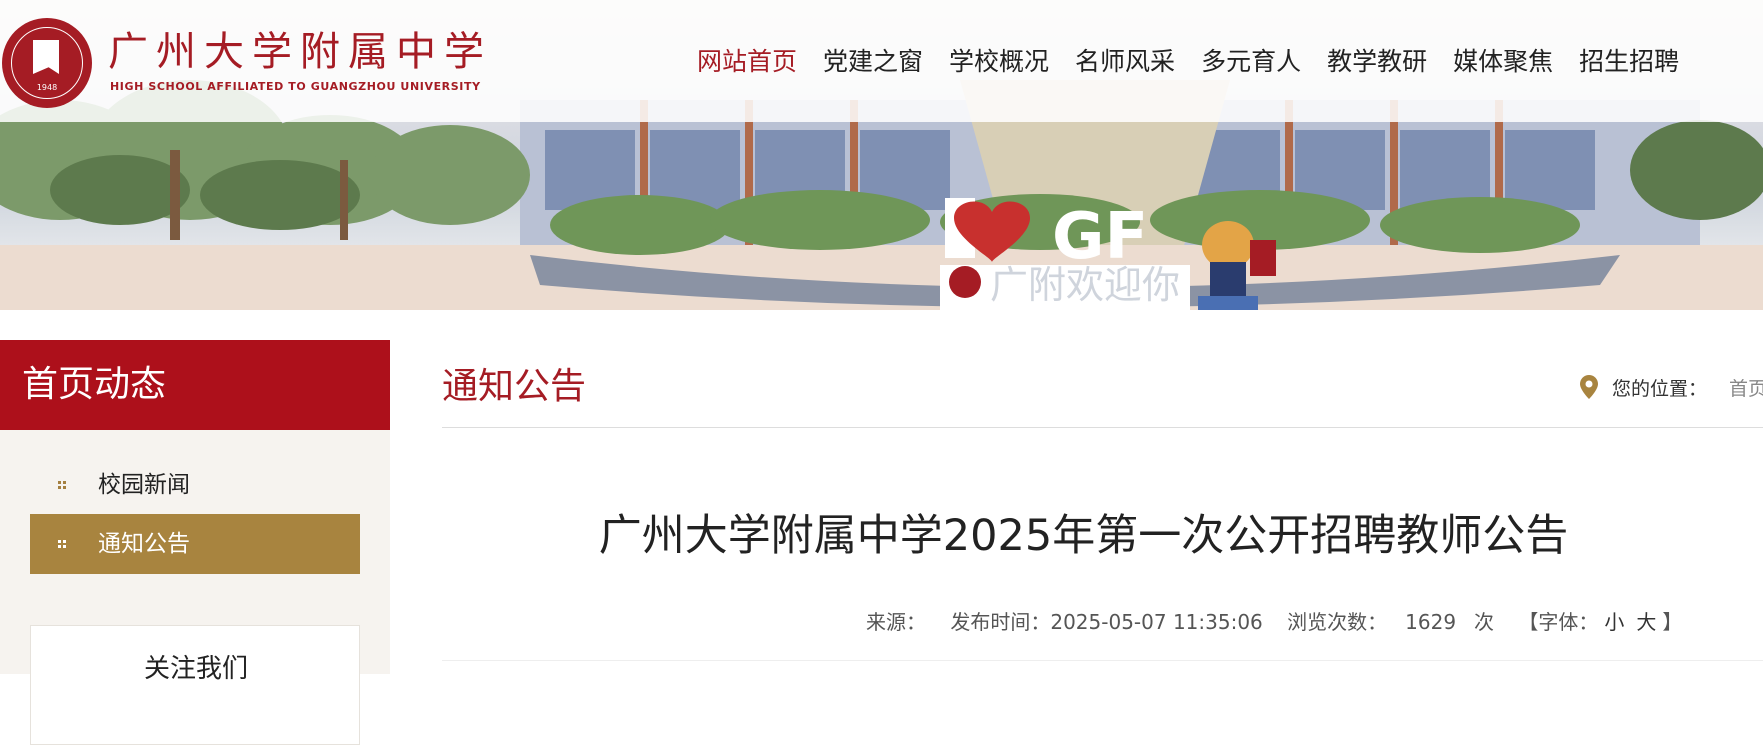 The image size is (1763, 745). What do you see at coordinates (999, 62) in the screenshot?
I see `nav-item-about: 学校概况` at bounding box center [999, 62].